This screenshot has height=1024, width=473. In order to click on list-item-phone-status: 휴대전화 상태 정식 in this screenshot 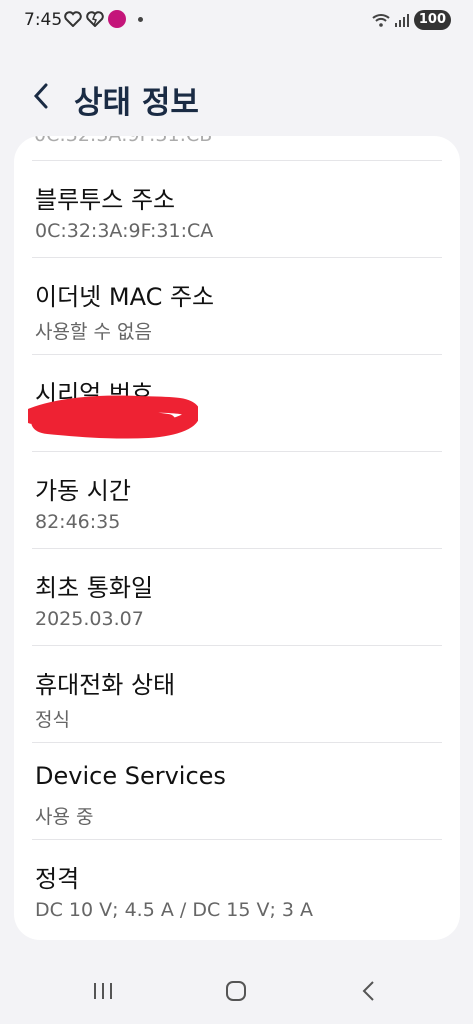, I will do `click(237, 693)`.